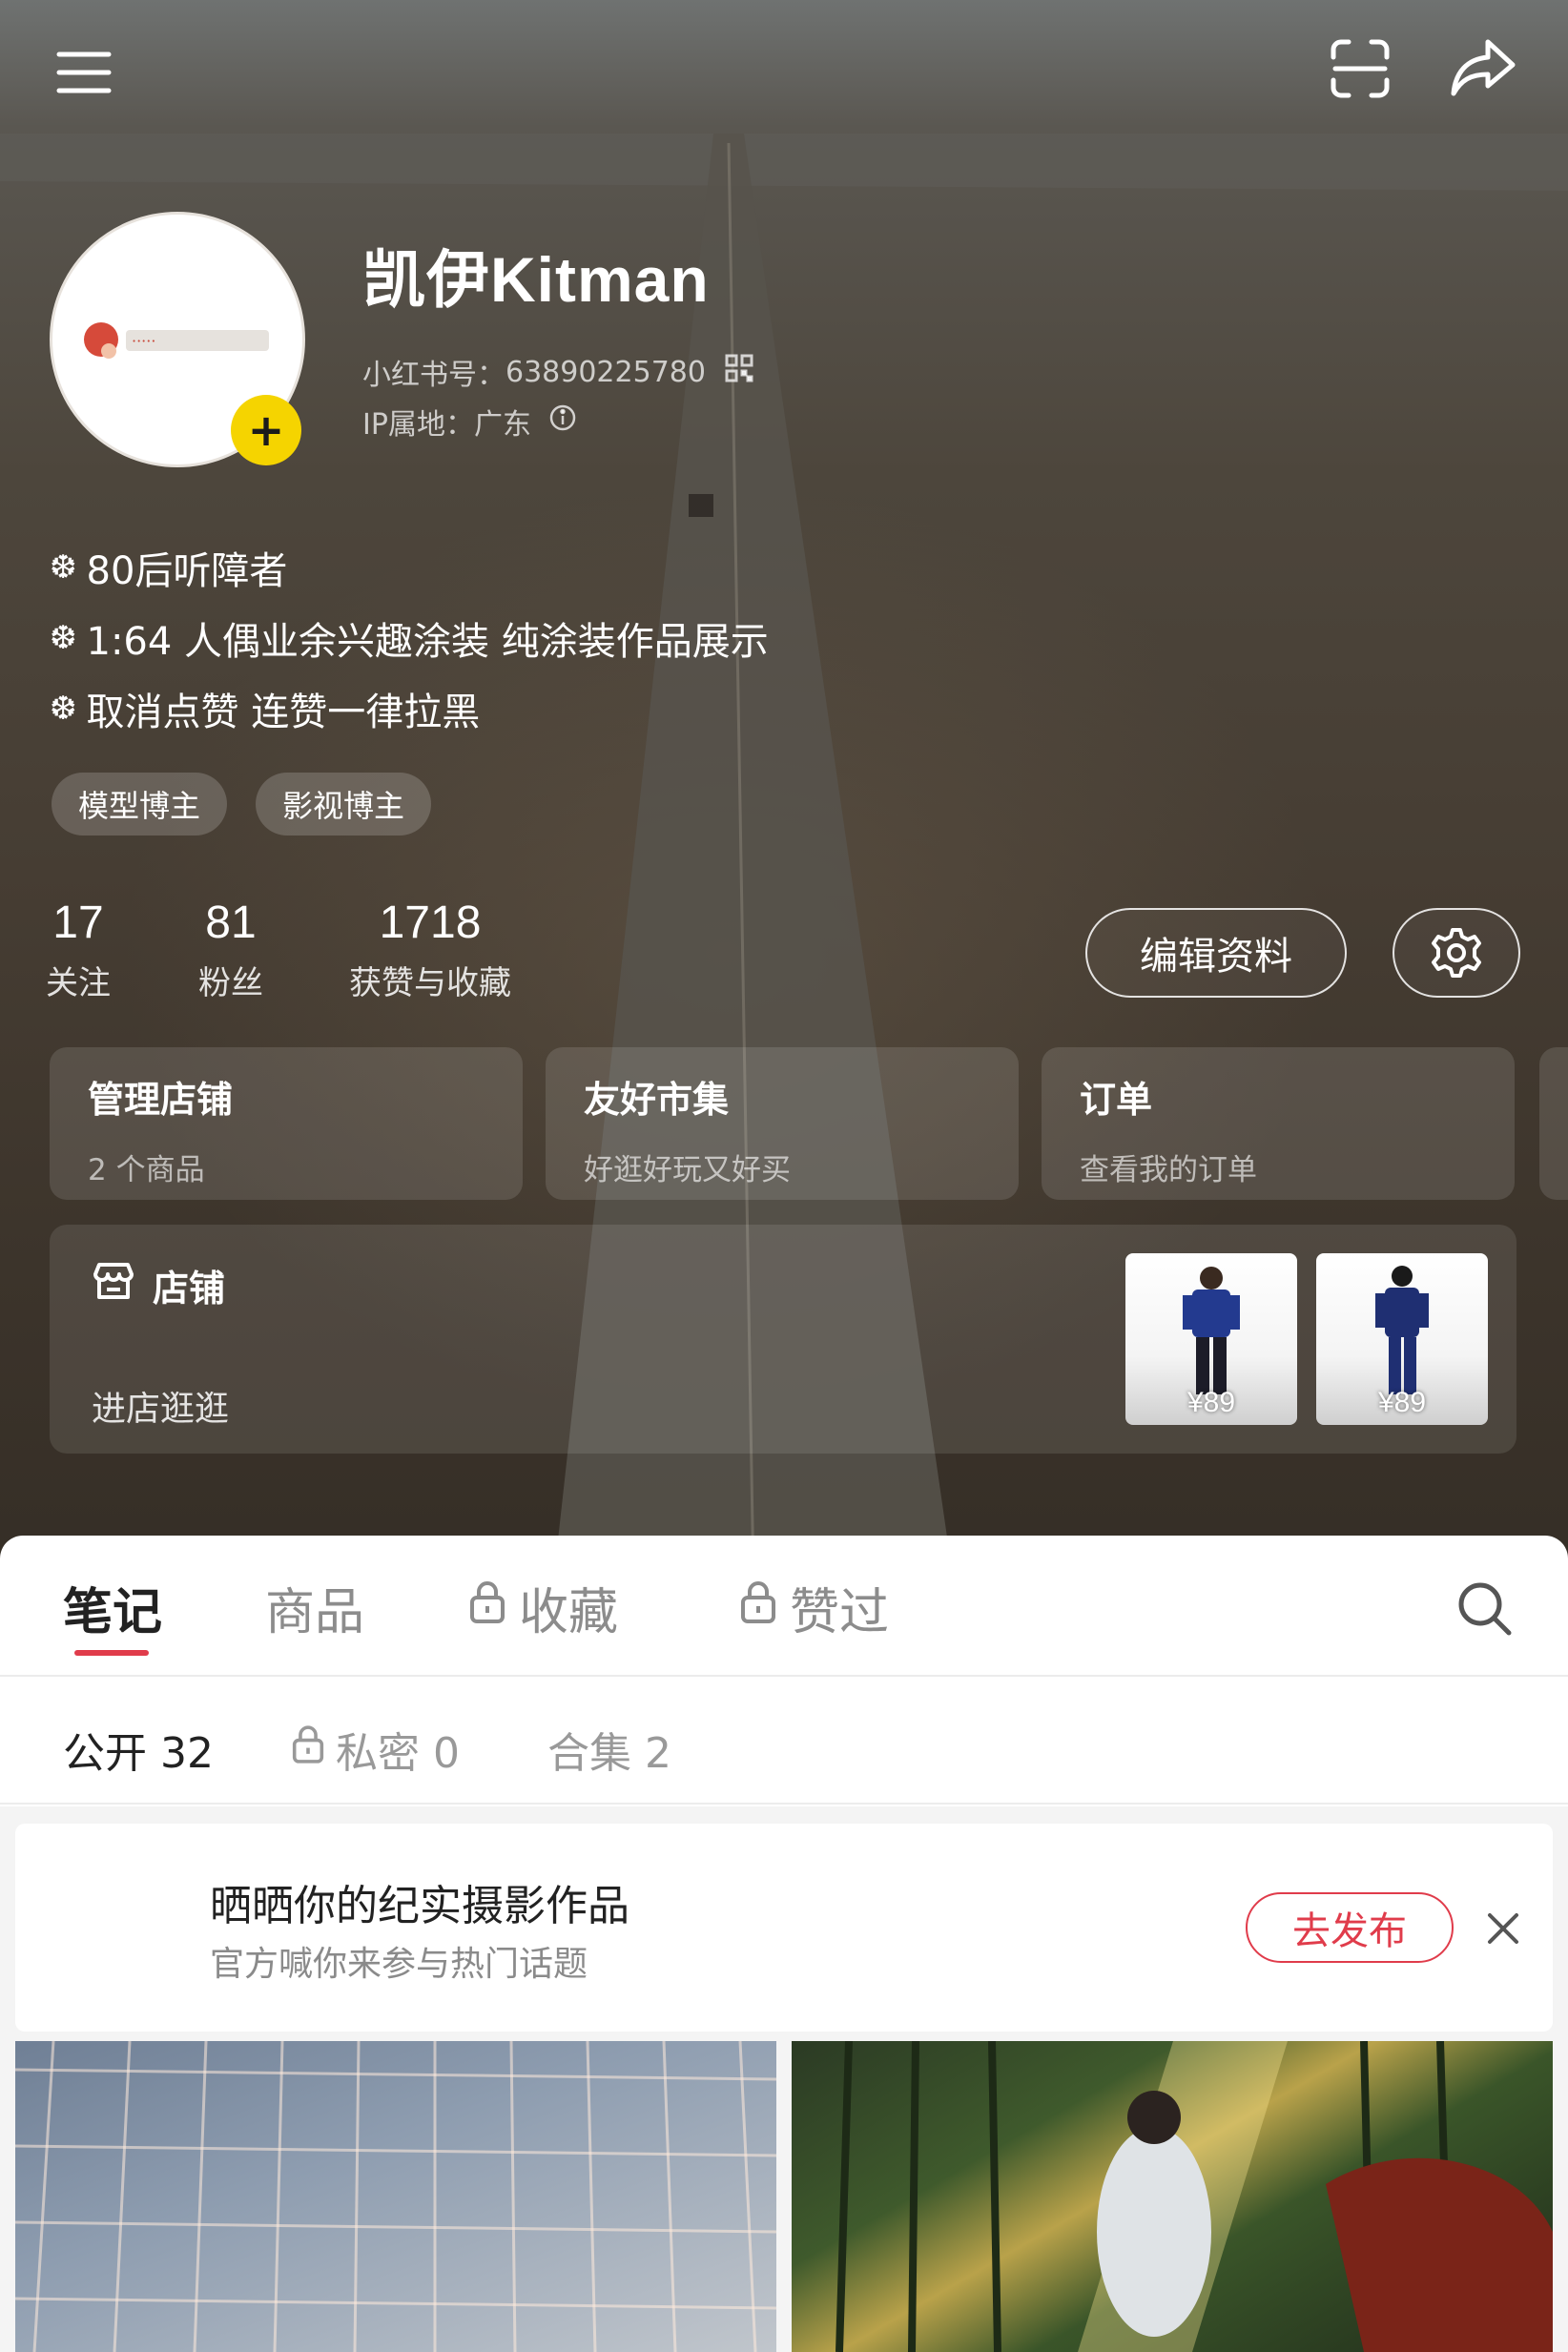 The height and width of the screenshot is (2352, 1568). What do you see at coordinates (78, 950) in the screenshot?
I see `stat-following: 17 关注` at bounding box center [78, 950].